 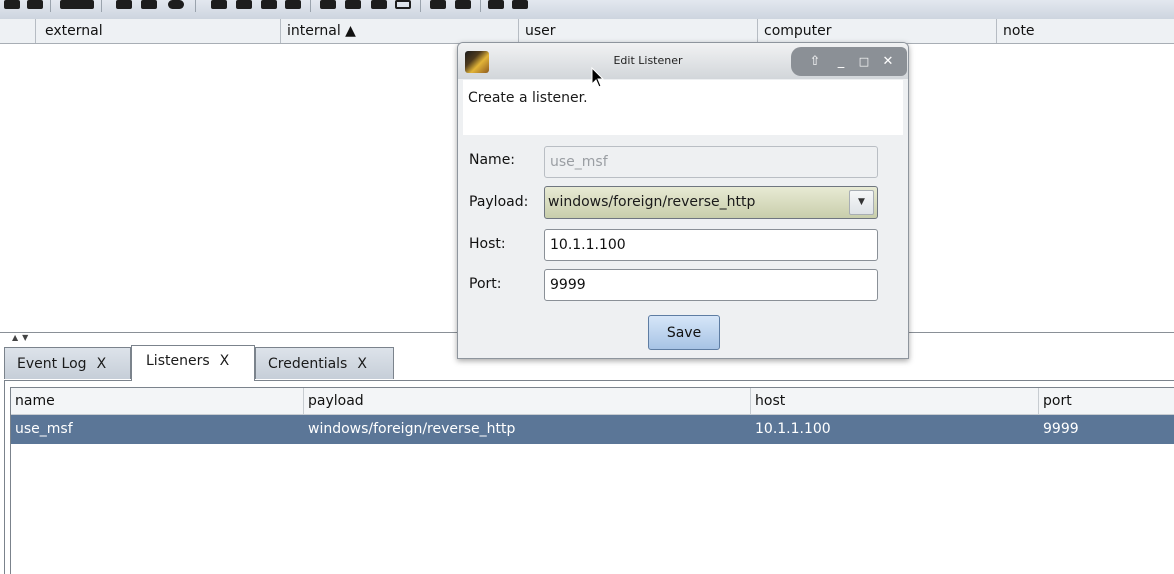 What do you see at coordinates (841, 61) in the screenshot?
I see `minimize-icon: _` at bounding box center [841, 61].